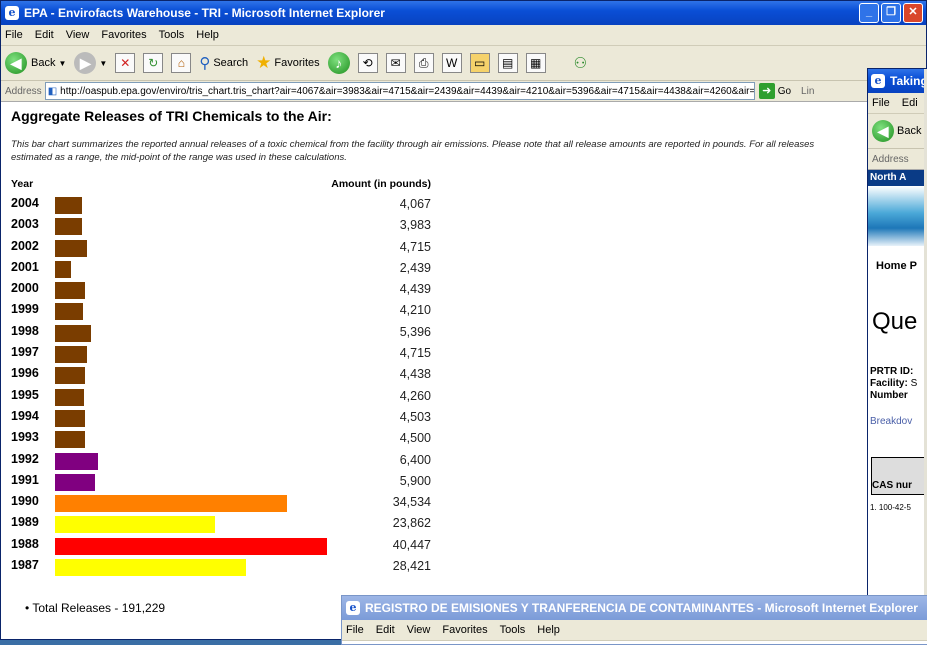  I want to click on amount-label: 5,396, so click(415, 331).